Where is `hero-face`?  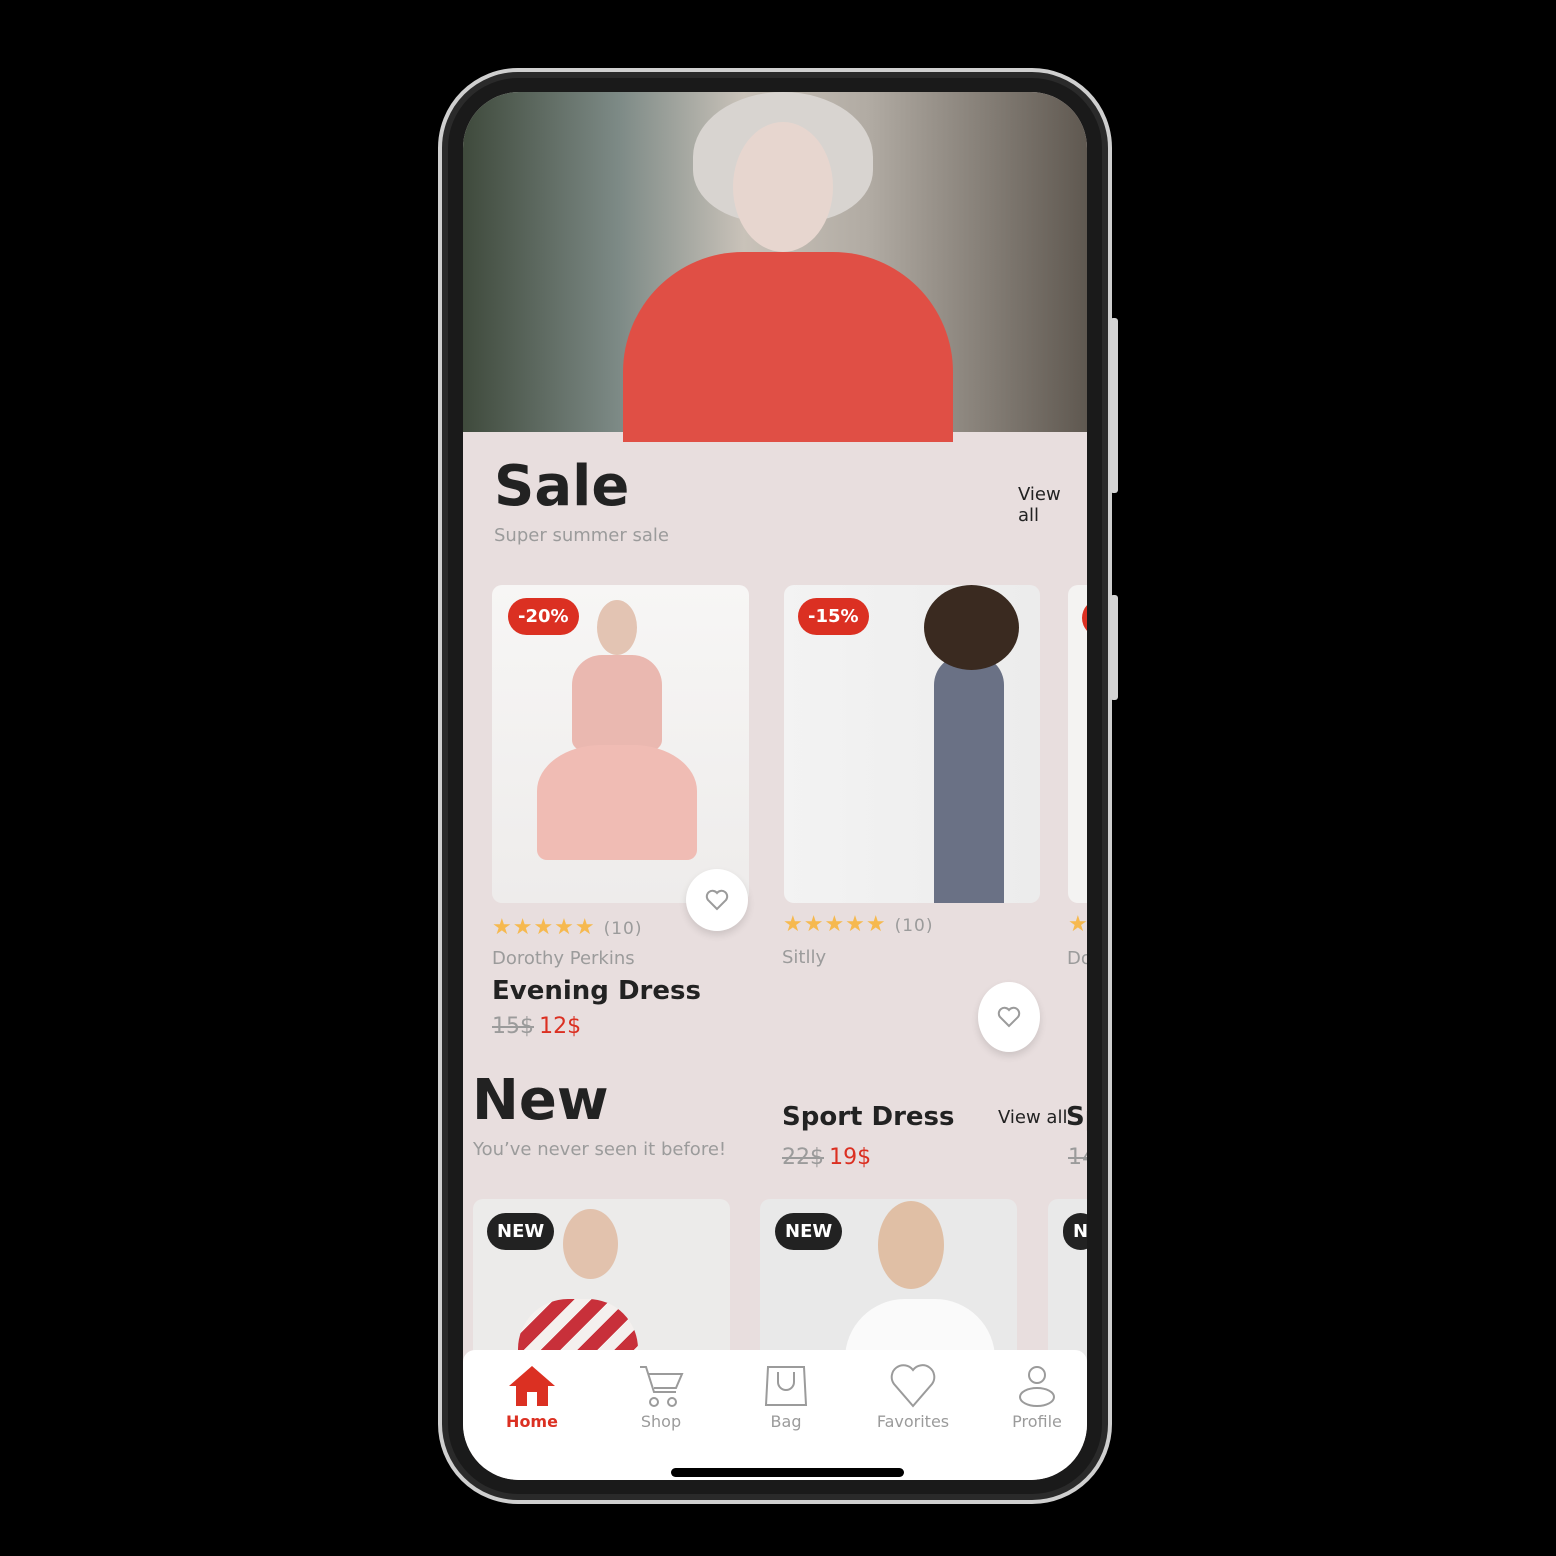
hero-face is located at coordinates (783, 187).